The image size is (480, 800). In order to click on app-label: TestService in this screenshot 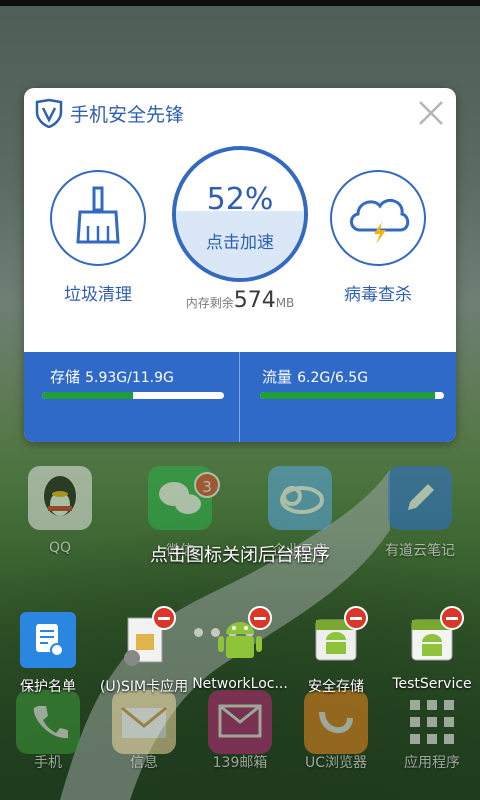, I will do `click(432, 684)`.